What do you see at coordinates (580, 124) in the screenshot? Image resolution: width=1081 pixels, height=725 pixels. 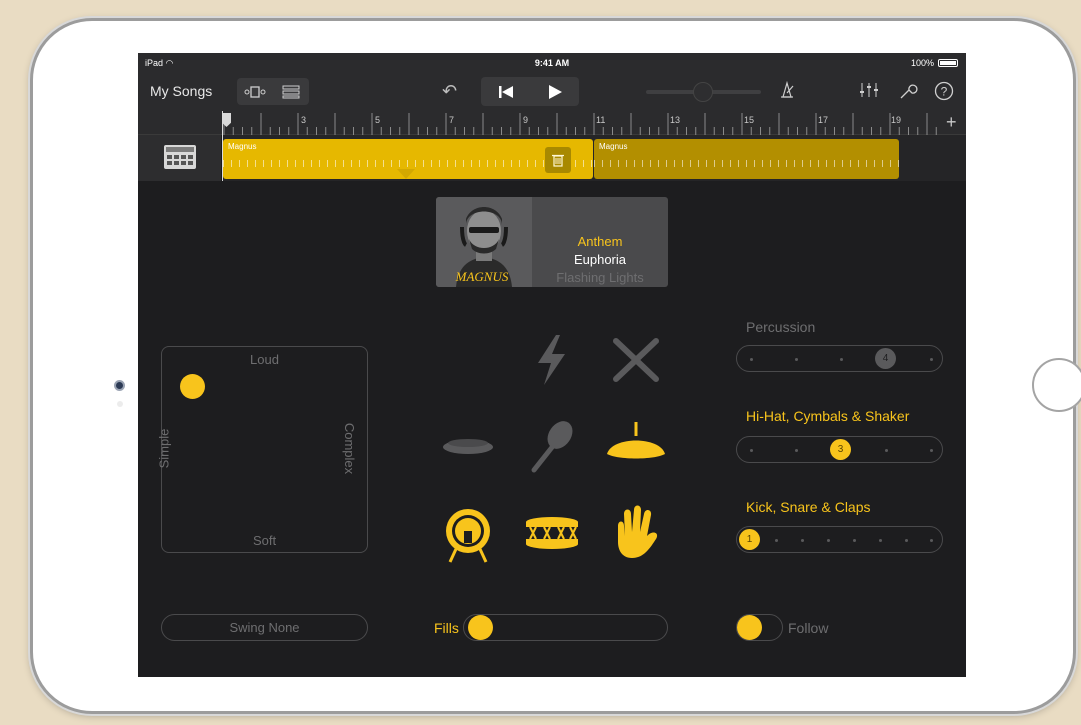 I see `ruler-ticks` at bounding box center [580, 124].